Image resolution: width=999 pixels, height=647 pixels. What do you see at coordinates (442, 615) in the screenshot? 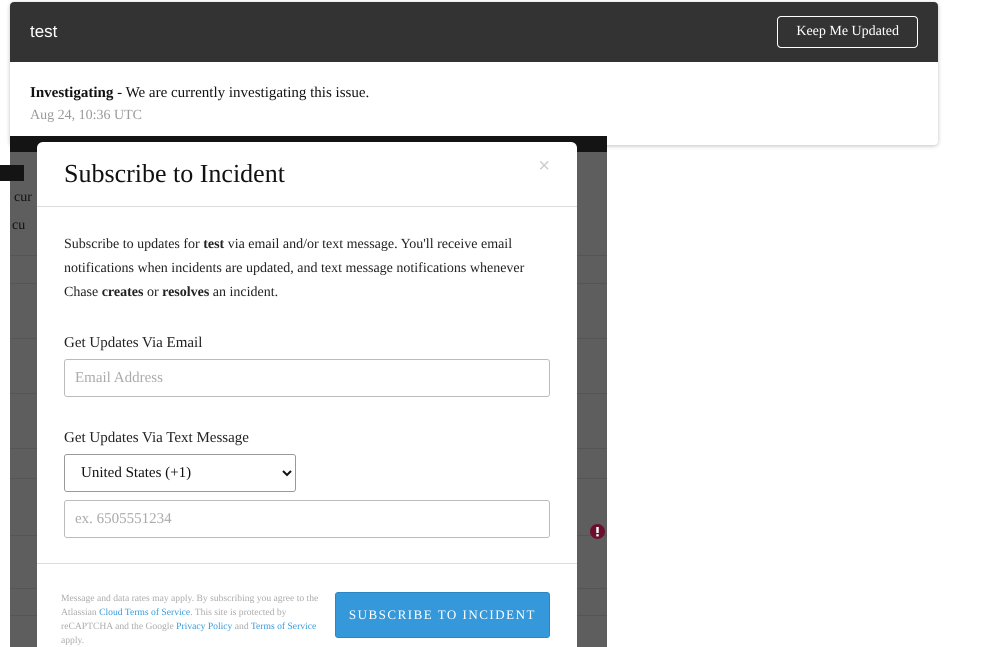
I see `subscribe-button: SUBSCRIBE TO INCIDENT` at bounding box center [442, 615].